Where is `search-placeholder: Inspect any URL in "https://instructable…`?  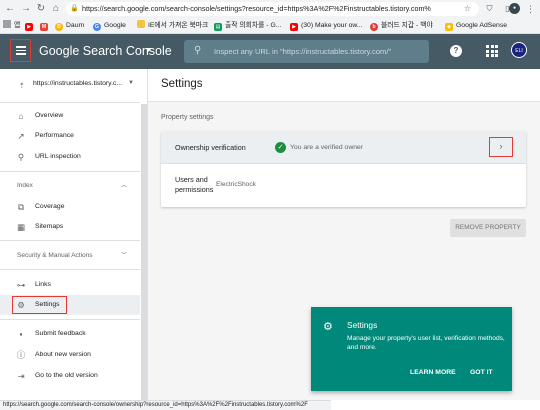 search-placeholder: Inspect any URL in "https://instructable… is located at coordinates (302, 51).